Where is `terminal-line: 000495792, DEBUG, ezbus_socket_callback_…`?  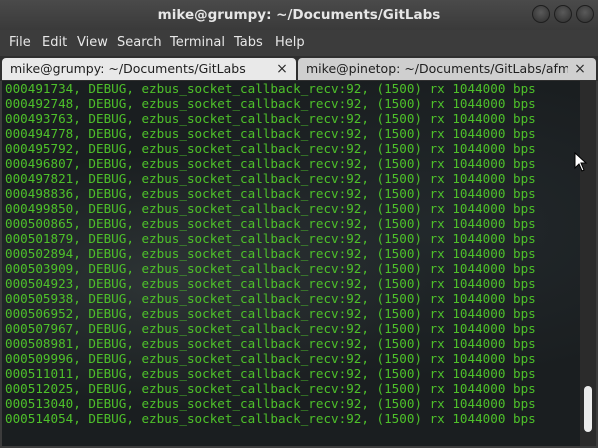
terminal-line: 000495792, DEBUG, ezbus_socket_callback_… is located at coordinates (270, 148).